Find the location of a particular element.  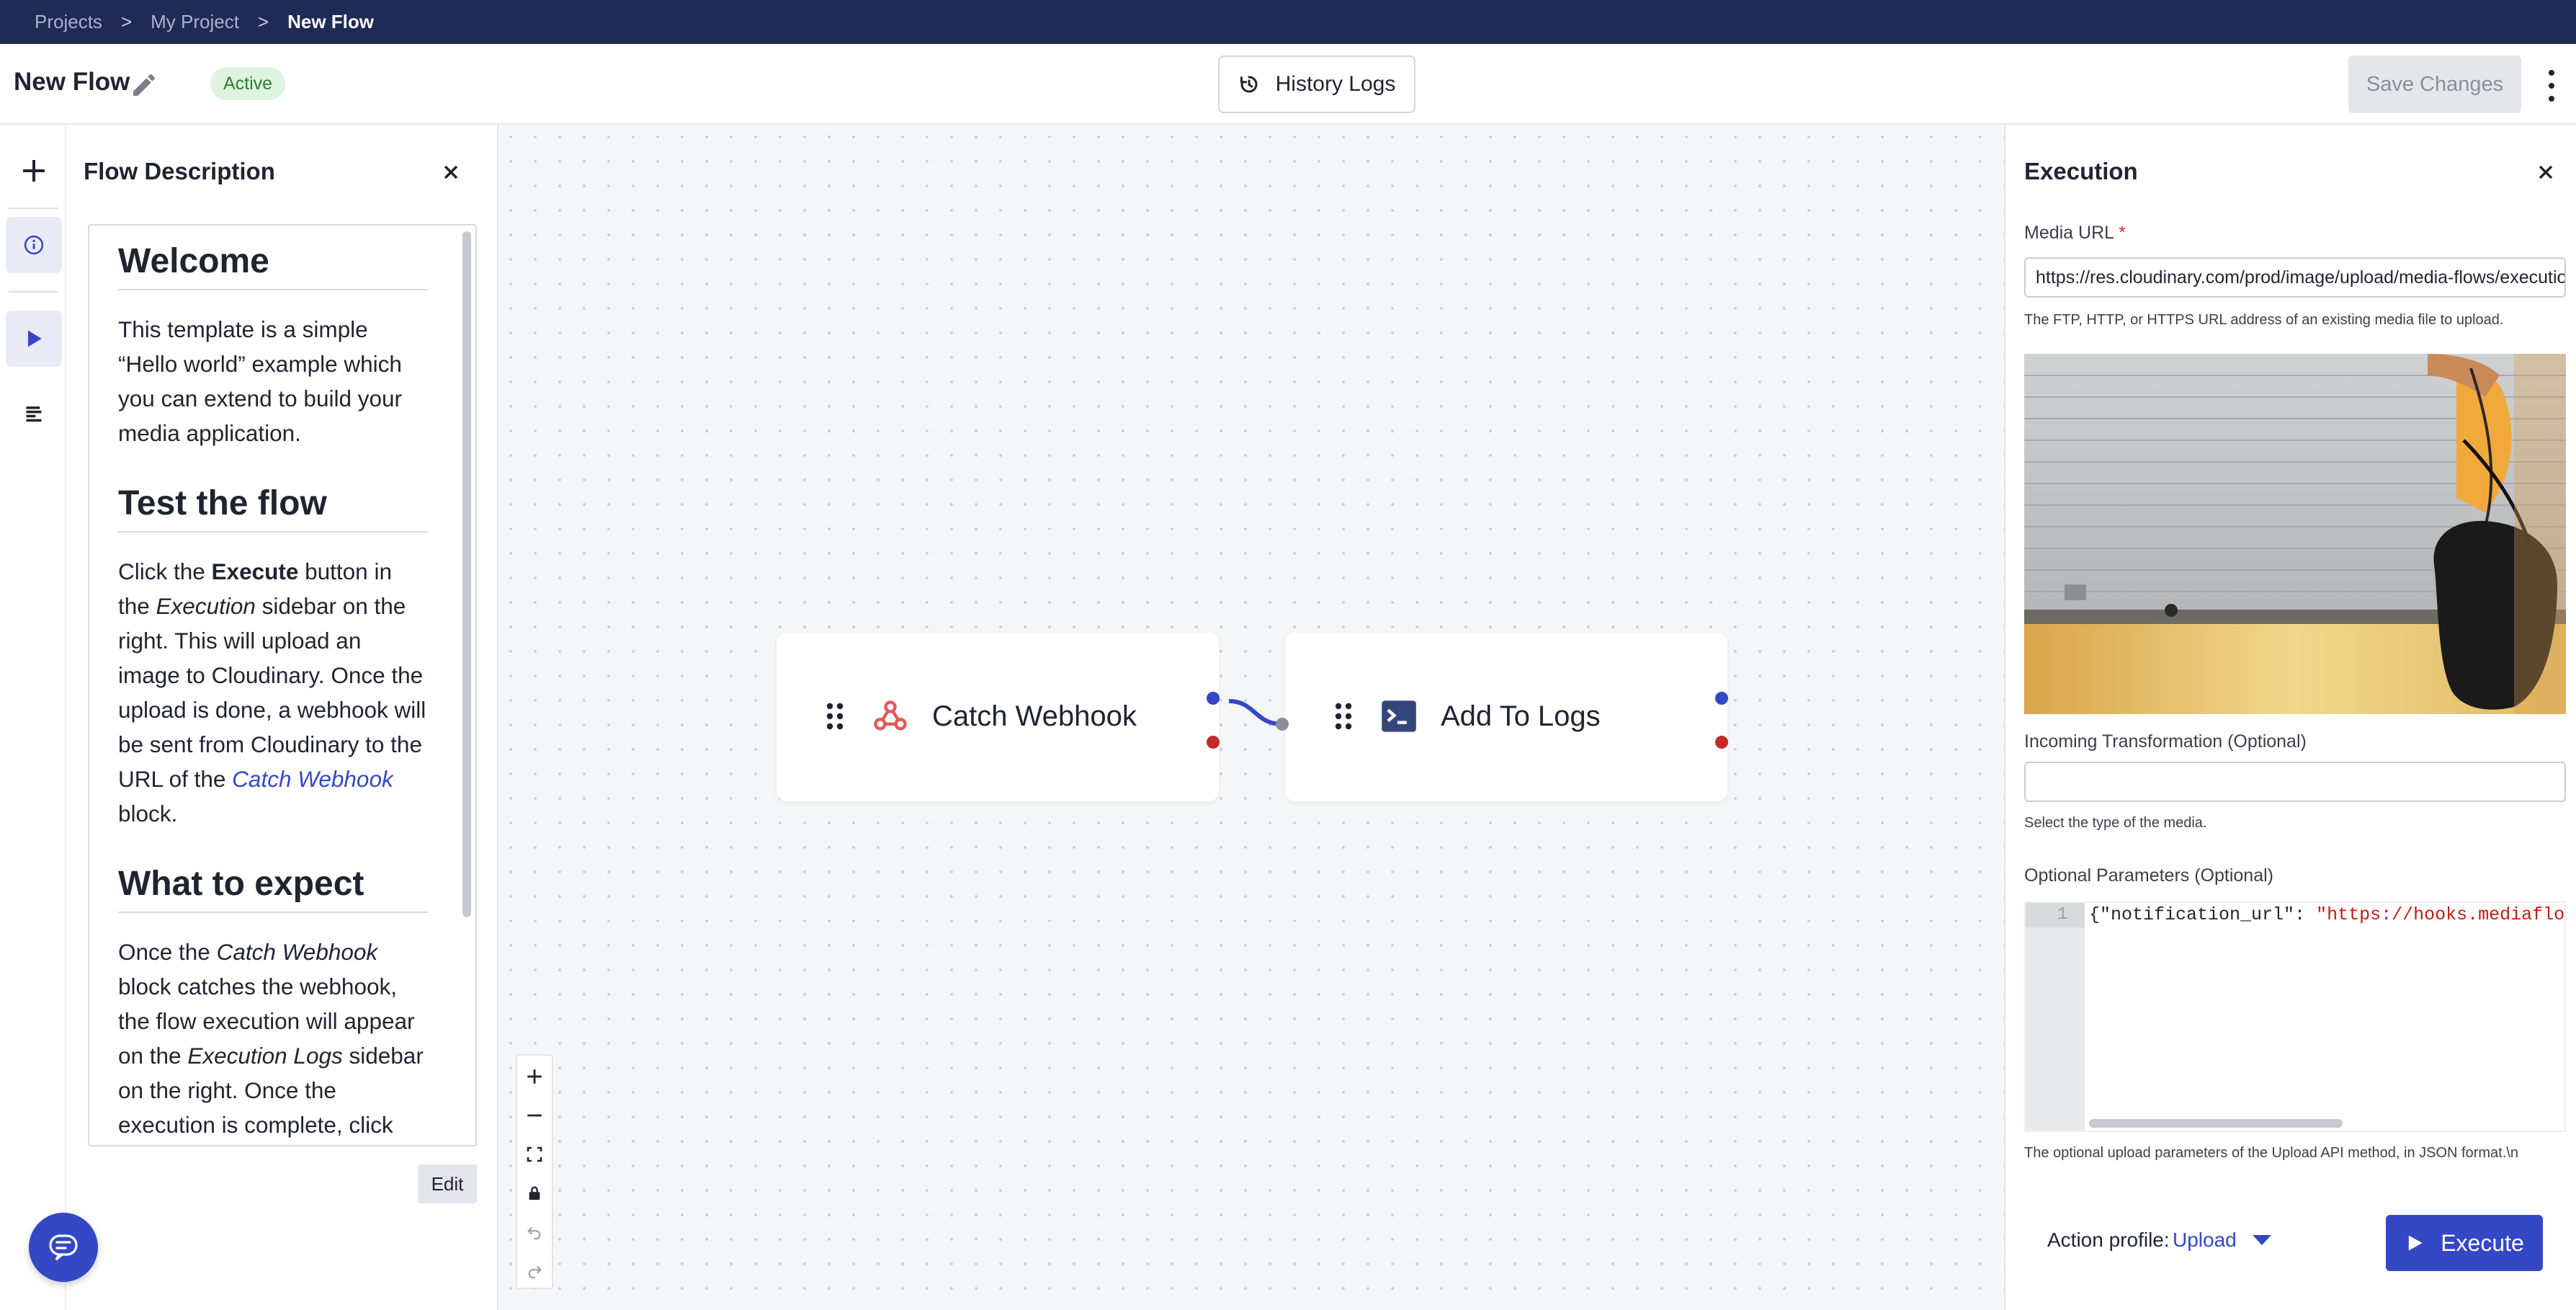

assistant-fab-button is located at coordinates (63, 1248).